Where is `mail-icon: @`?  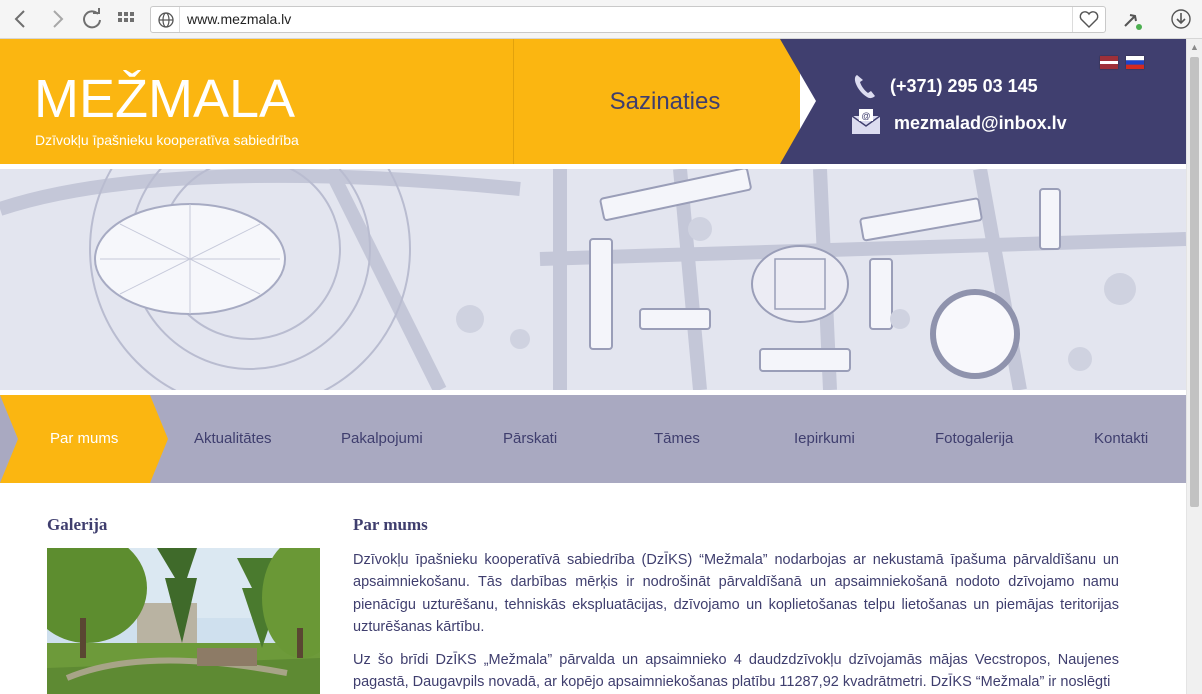 mail-icon: @ is located at coordinates (866, 122).